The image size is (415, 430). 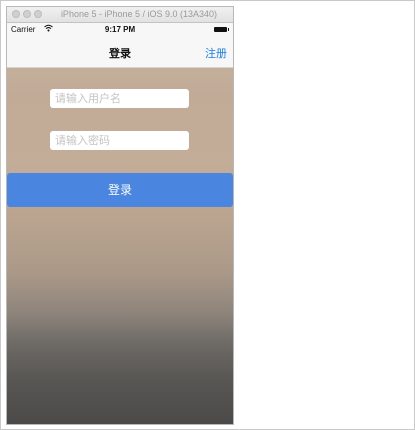 What do you see at coordinates (139, 14) in the screenshot?
I see `simulator-title: iPhone 5 - iPhone 5 / iOS 9.0 (13A340)` at bounding box center [139, 14].